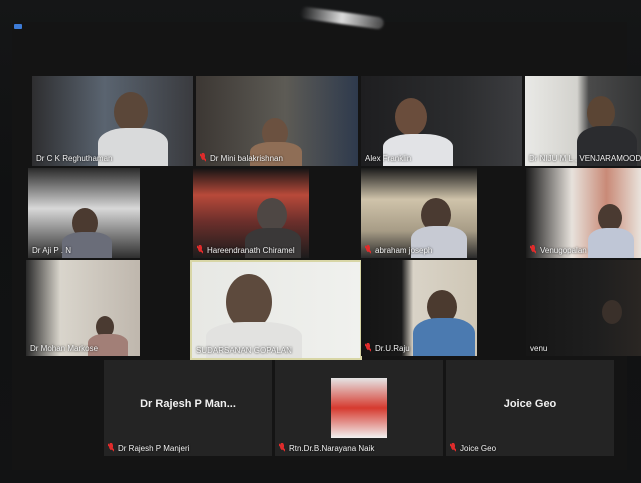 The width and height of the screenshot is (641, 483). Describe the element at coordinates (539, 348) in the screenshot. I see `participant-name: venu` at that location.